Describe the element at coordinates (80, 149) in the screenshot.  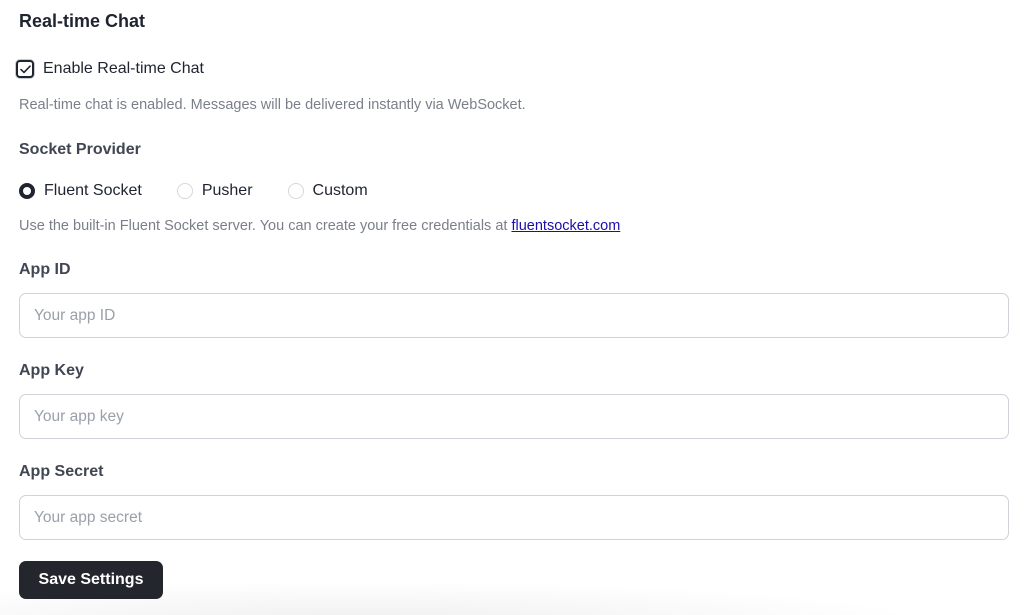
I see `socket-provider-label: Socket Provider` at that location.